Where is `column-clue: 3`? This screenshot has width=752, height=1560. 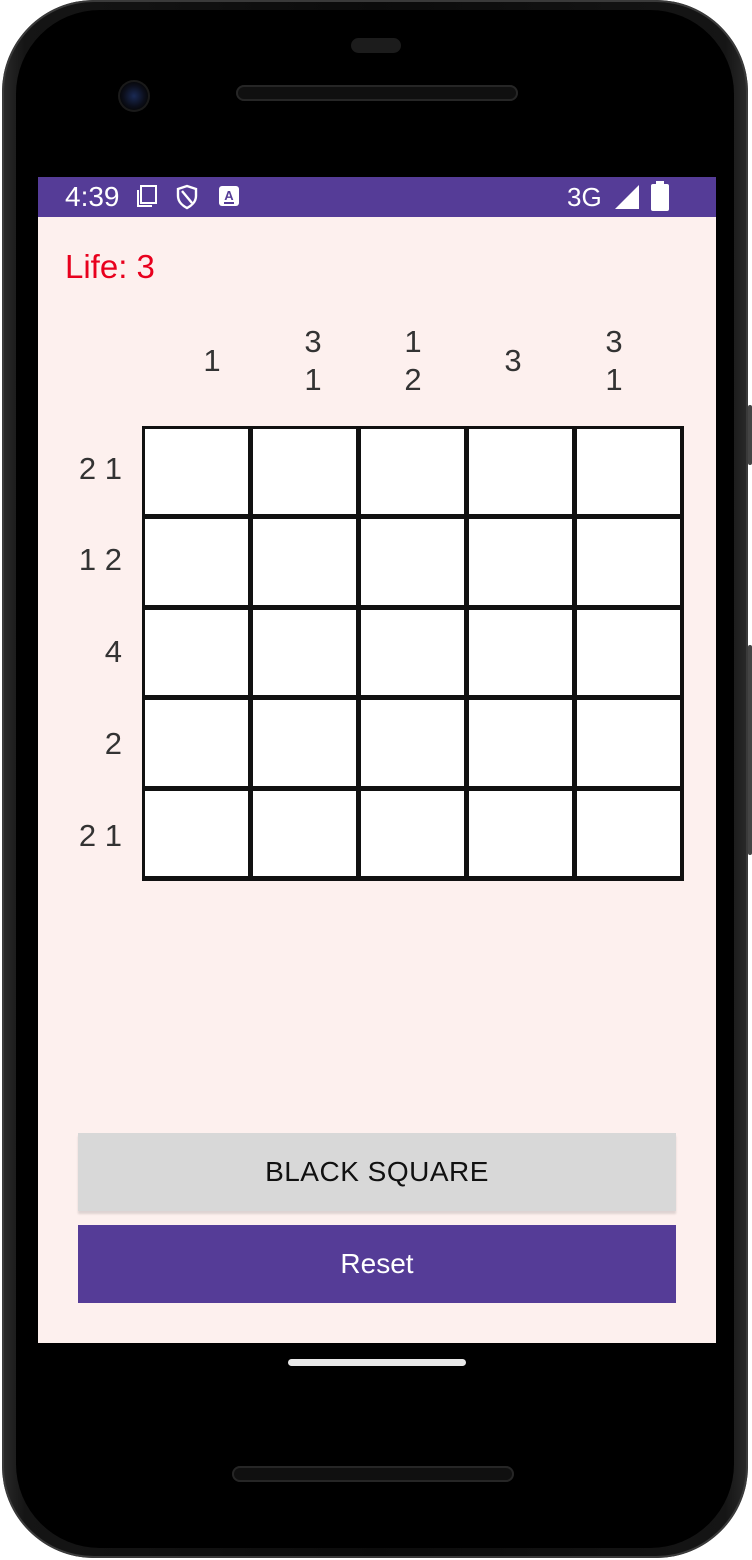 column-clue: 3 is located at coordinates (513, 361).